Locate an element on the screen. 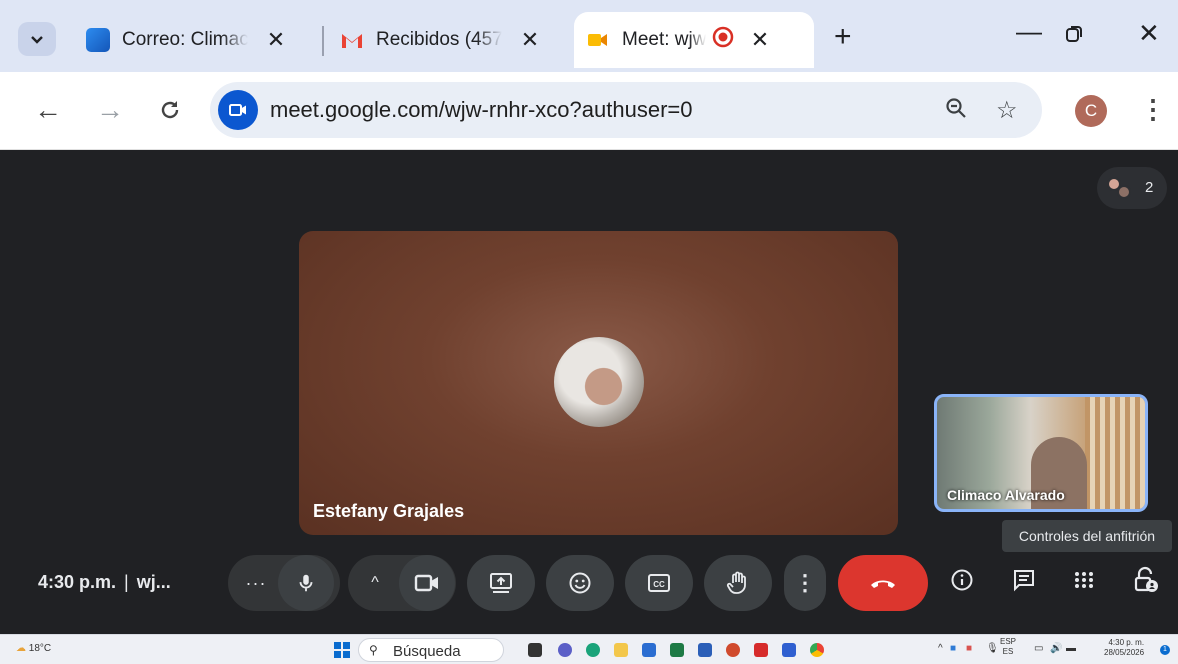 Image resolution: width=1178 pixels, height=664 pixels. tab-search-button is located at coordinates (37, 39).